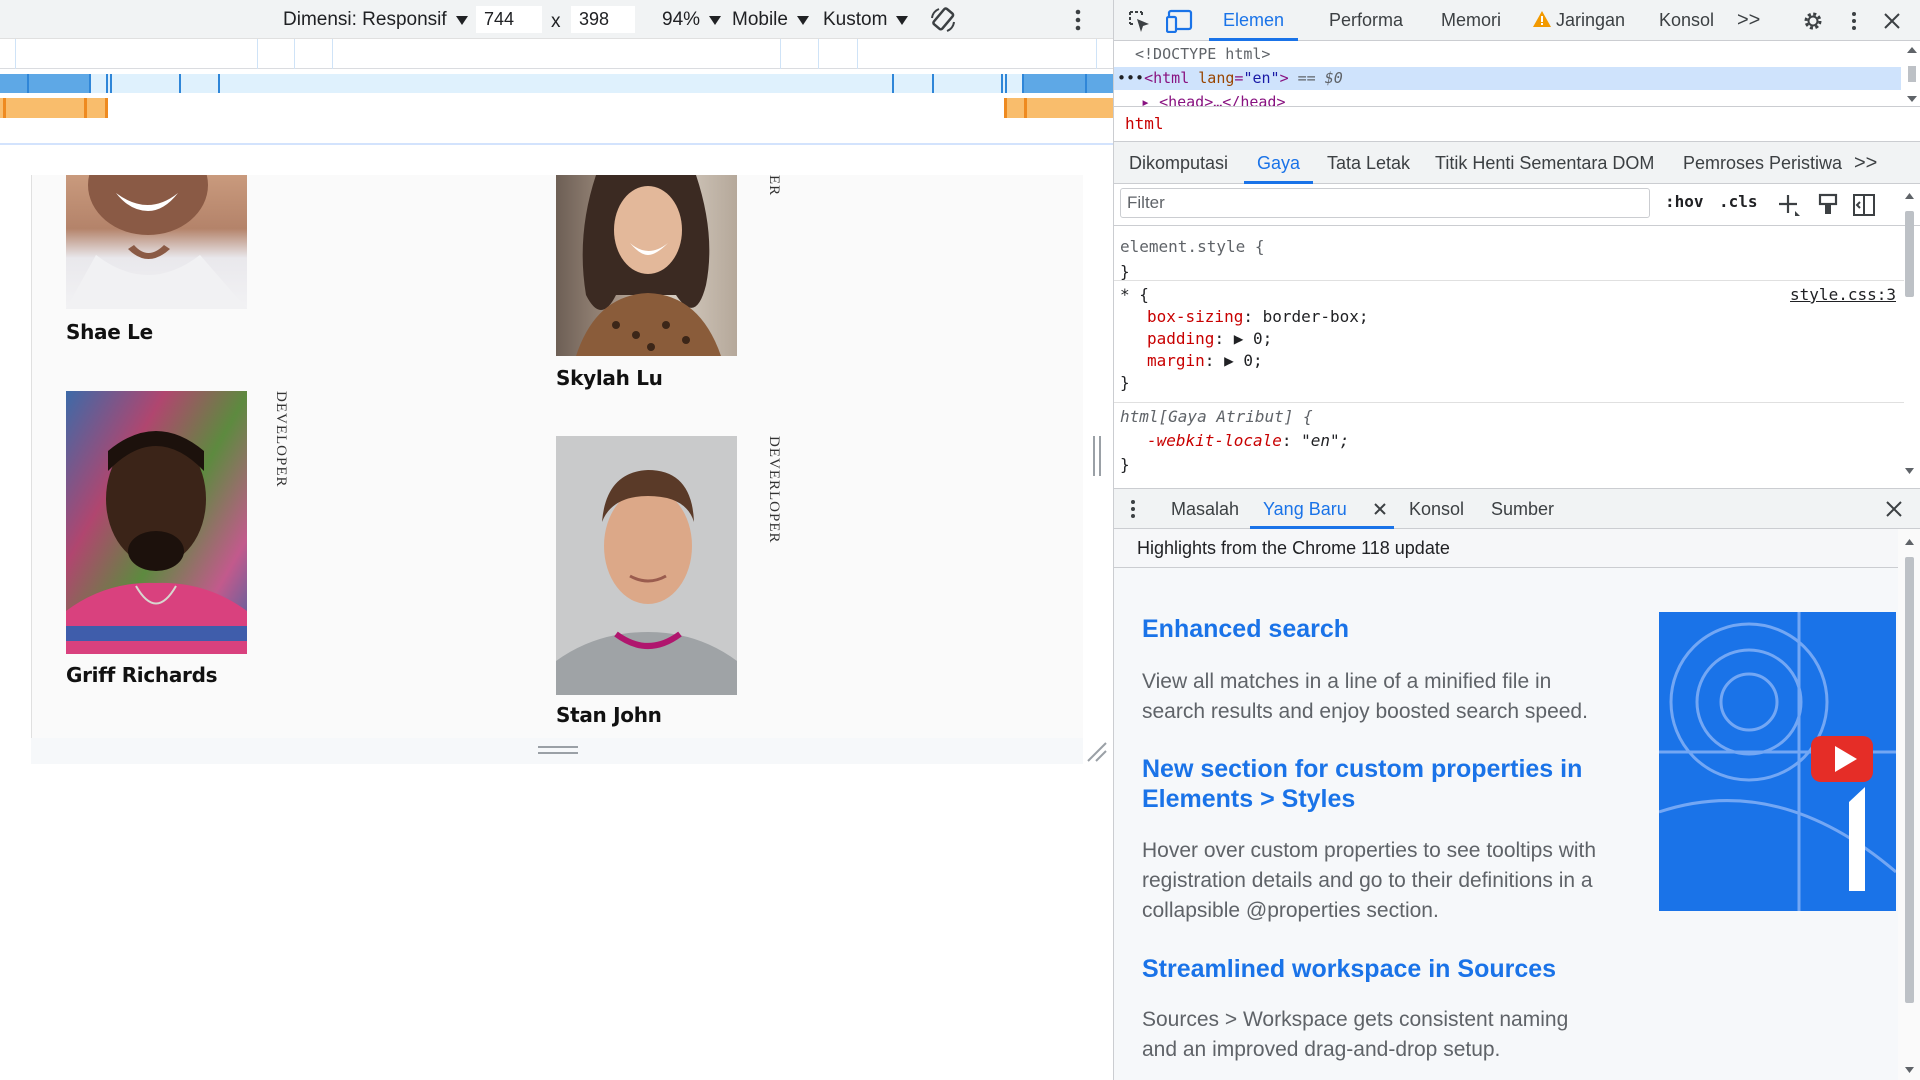  I want to click on tab-layout: Tata Letak, so click(1368, 163).